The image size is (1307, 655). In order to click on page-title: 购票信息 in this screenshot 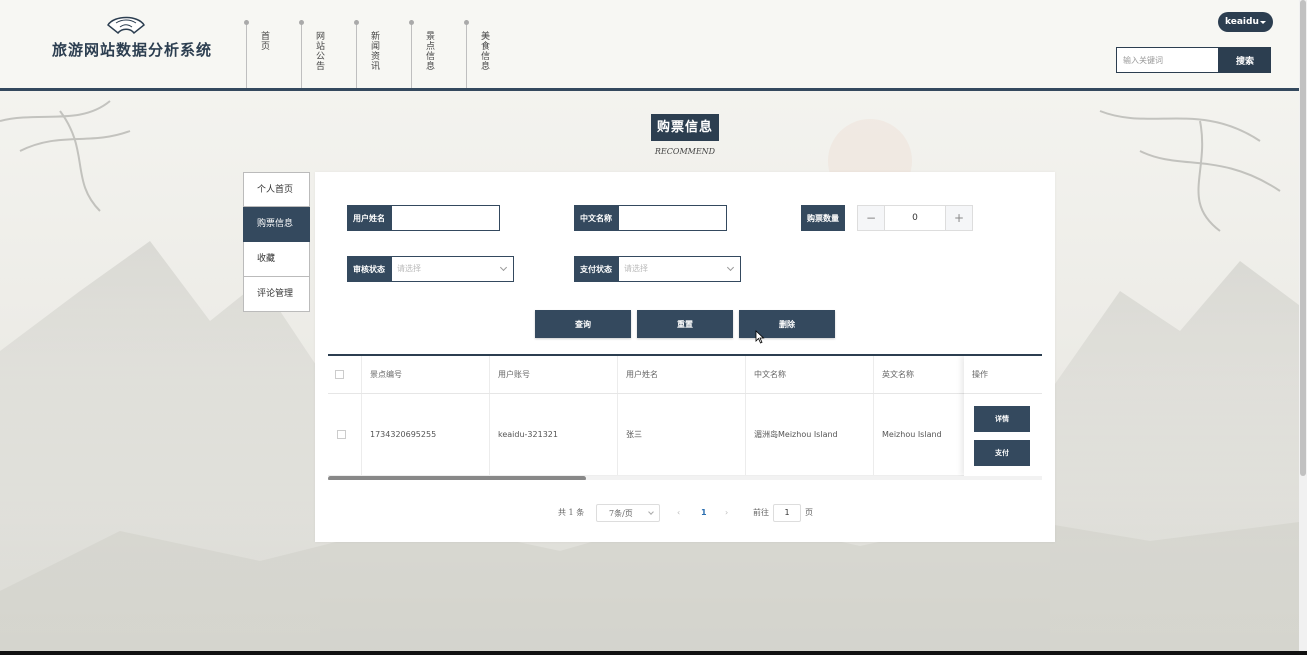, I will do `click(685, 127)`.